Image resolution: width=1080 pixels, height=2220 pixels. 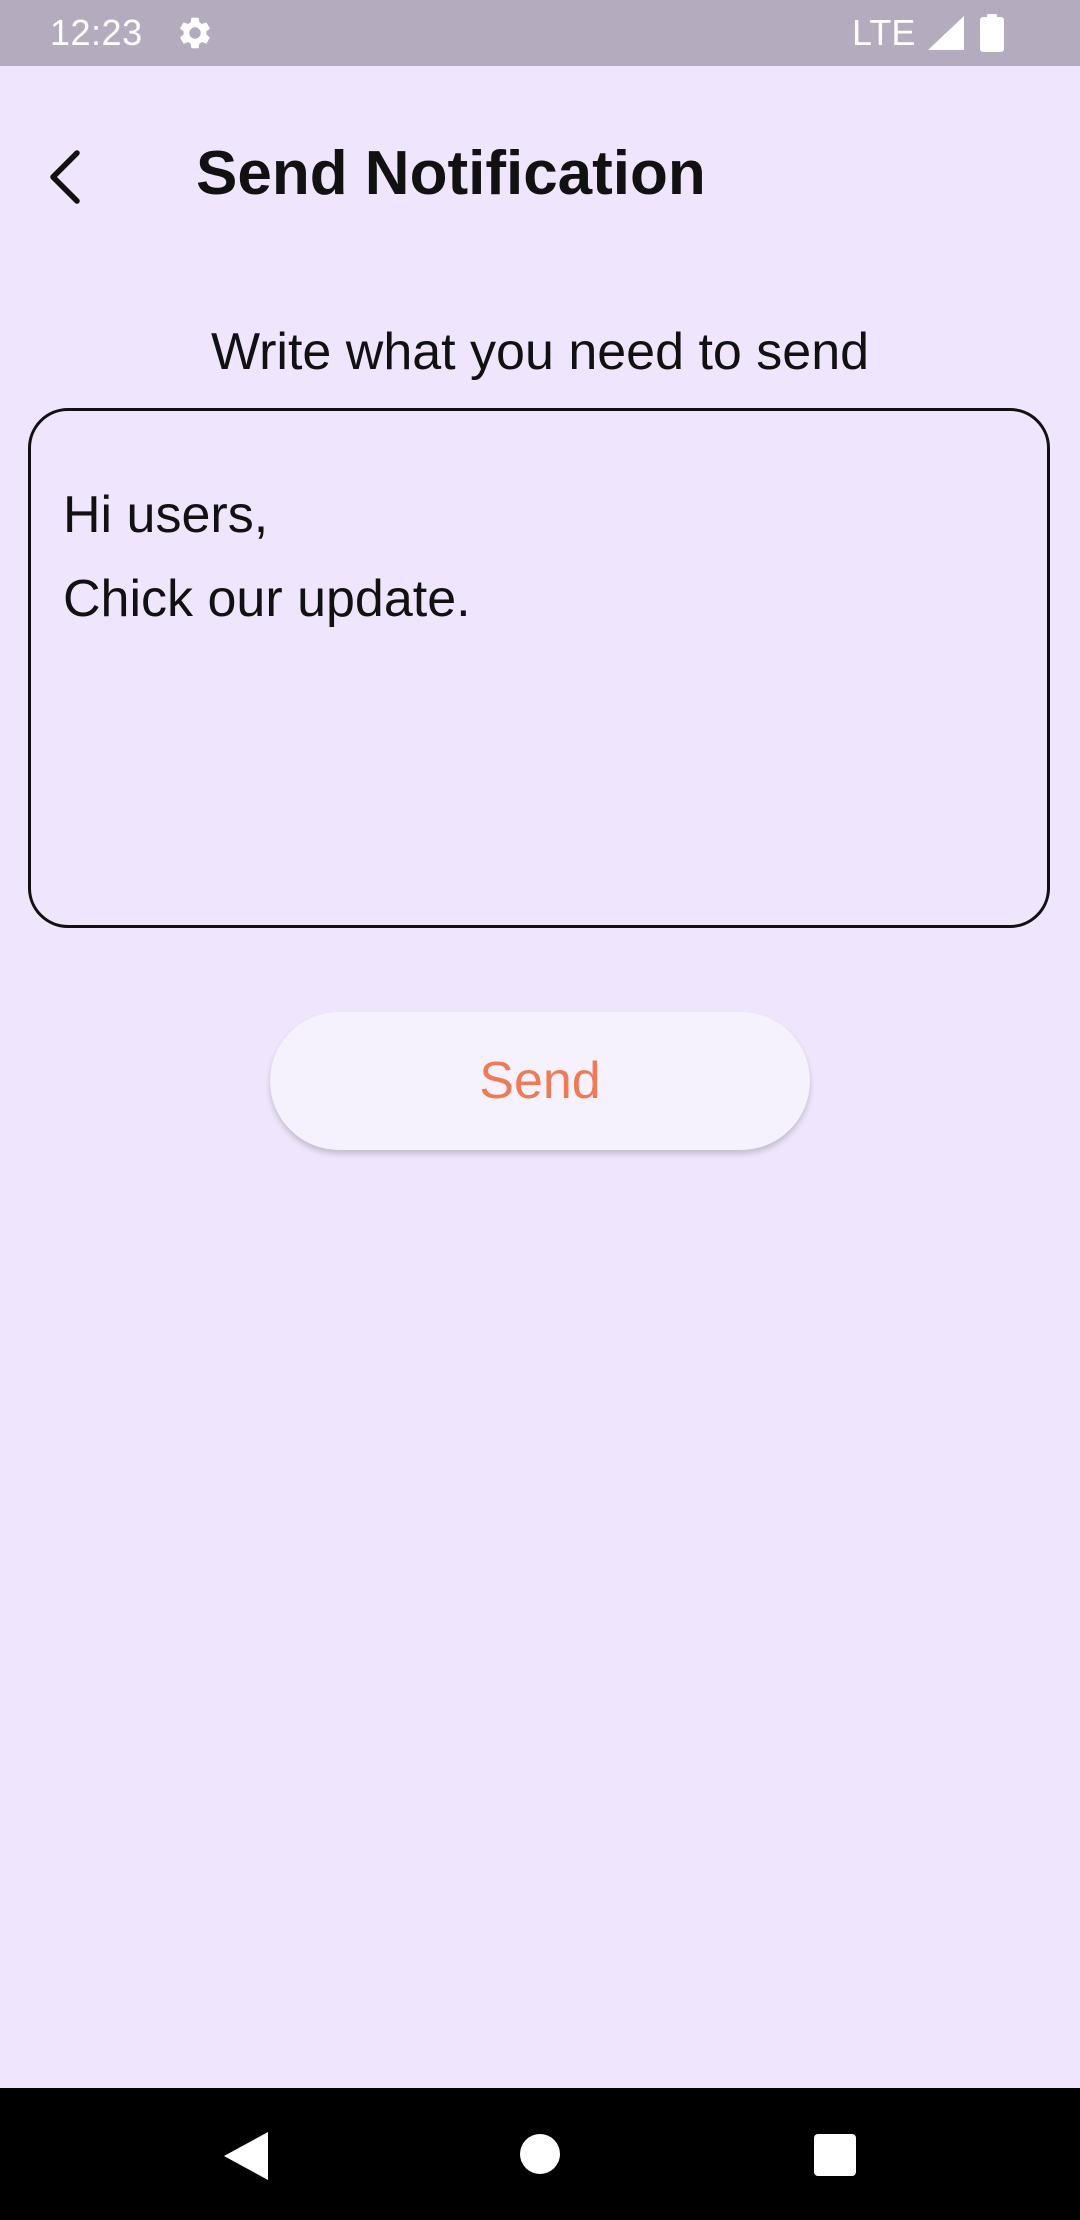 I want to click on message-prompt-label: Write what you need to send, so click(x=540, y=352).